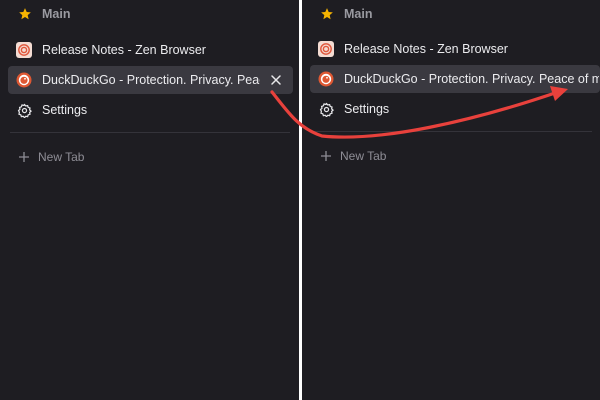 The width and height of the screenshot is (600, 400). Describe the element at coordinates (276, 80) in the screenshot. I see `close-icon` at that location.